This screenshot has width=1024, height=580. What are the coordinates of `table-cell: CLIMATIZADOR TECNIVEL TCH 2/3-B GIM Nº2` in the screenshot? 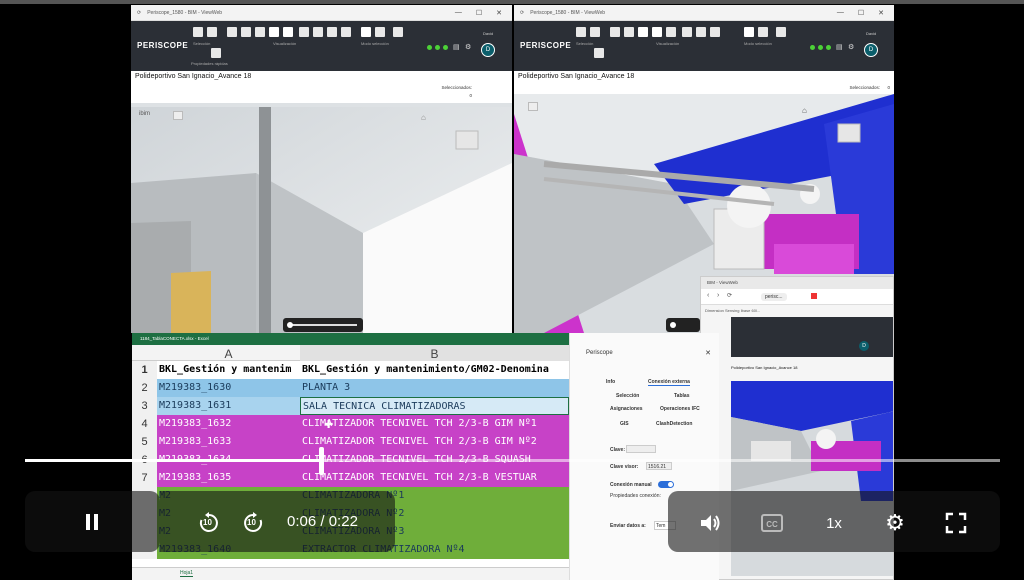 It's located at (434, 442).